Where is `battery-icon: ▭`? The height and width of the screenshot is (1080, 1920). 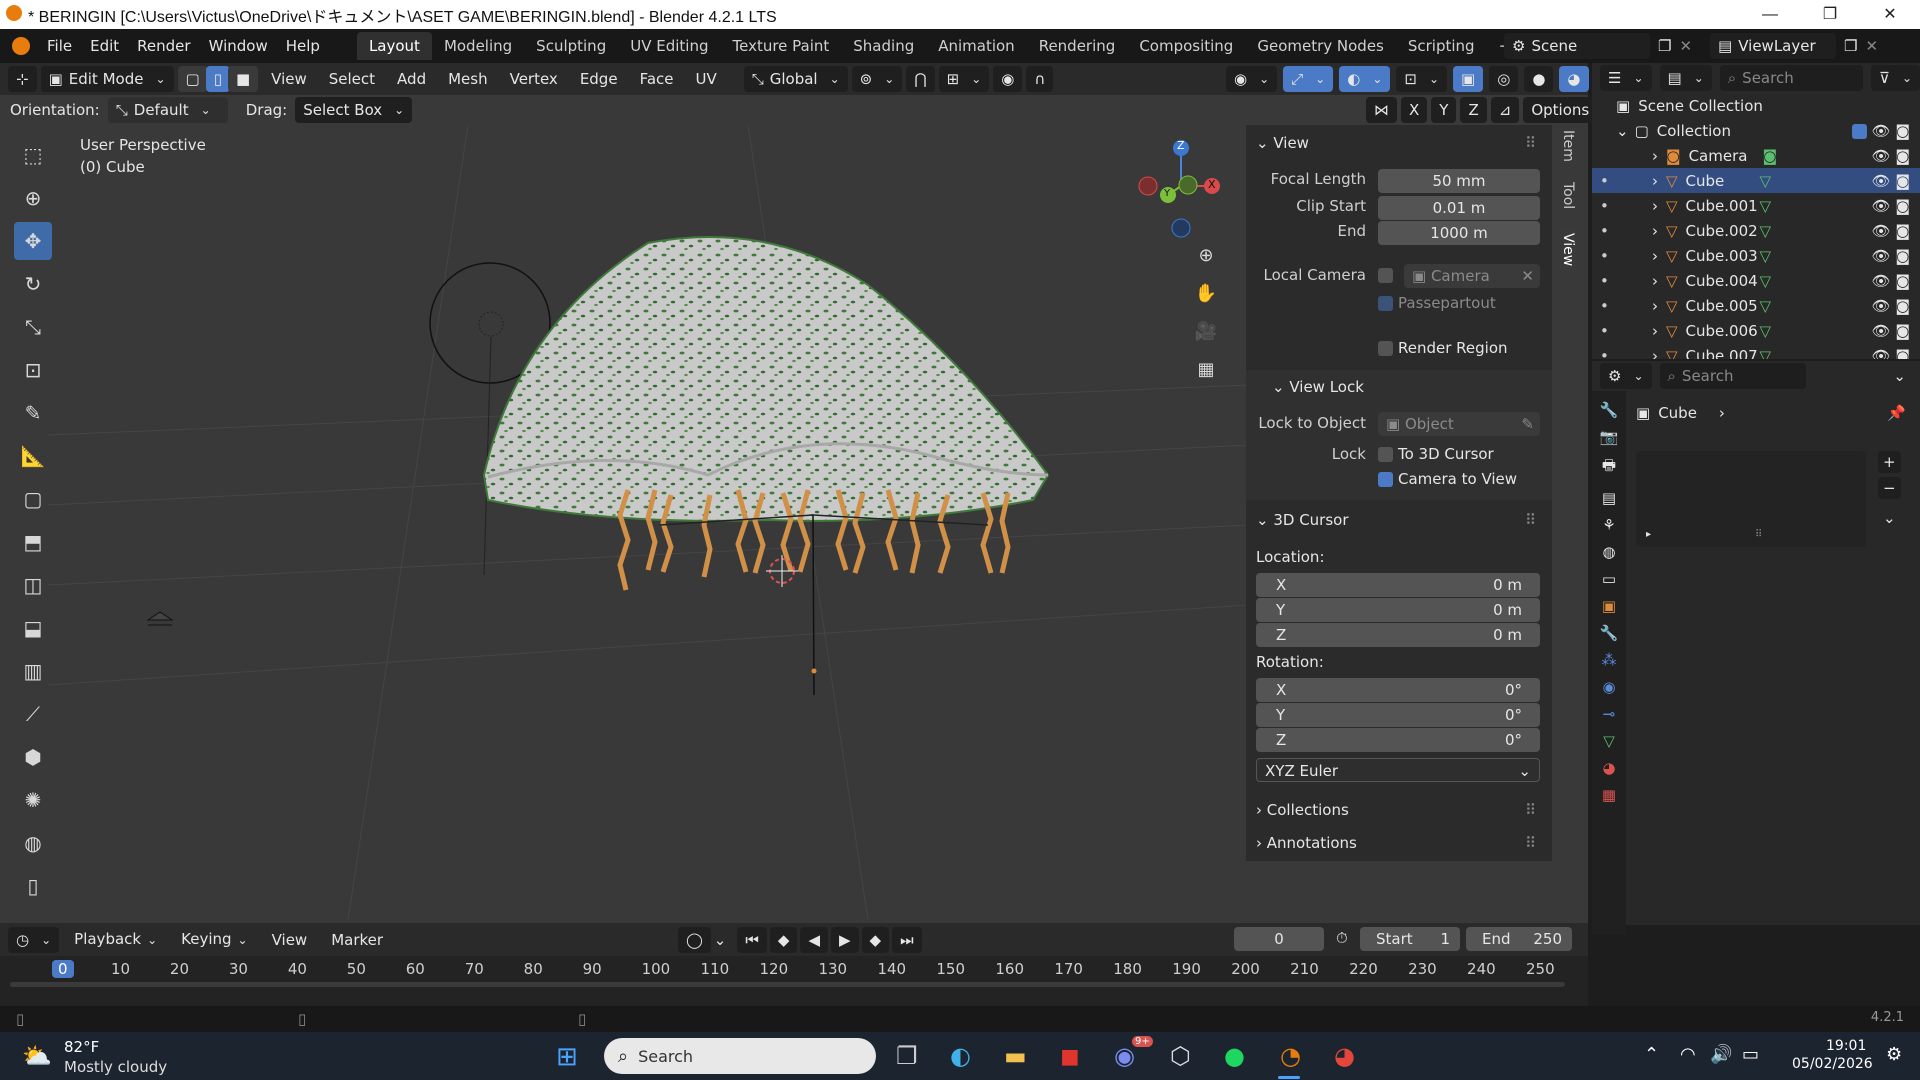
battery-icon: ▭ is located at coordinates (1750, 1054).